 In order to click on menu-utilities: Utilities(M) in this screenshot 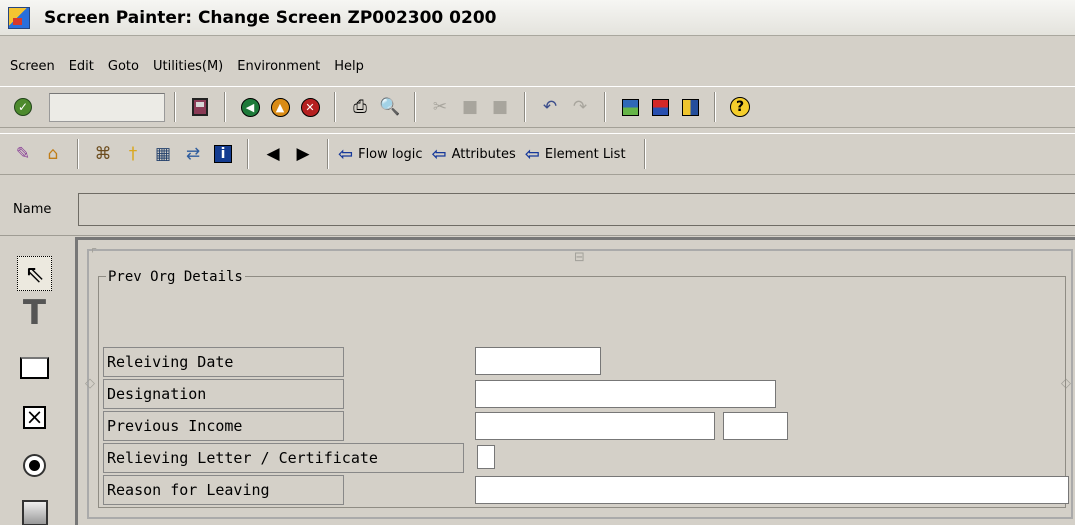, I will do `click(188, 66)`.